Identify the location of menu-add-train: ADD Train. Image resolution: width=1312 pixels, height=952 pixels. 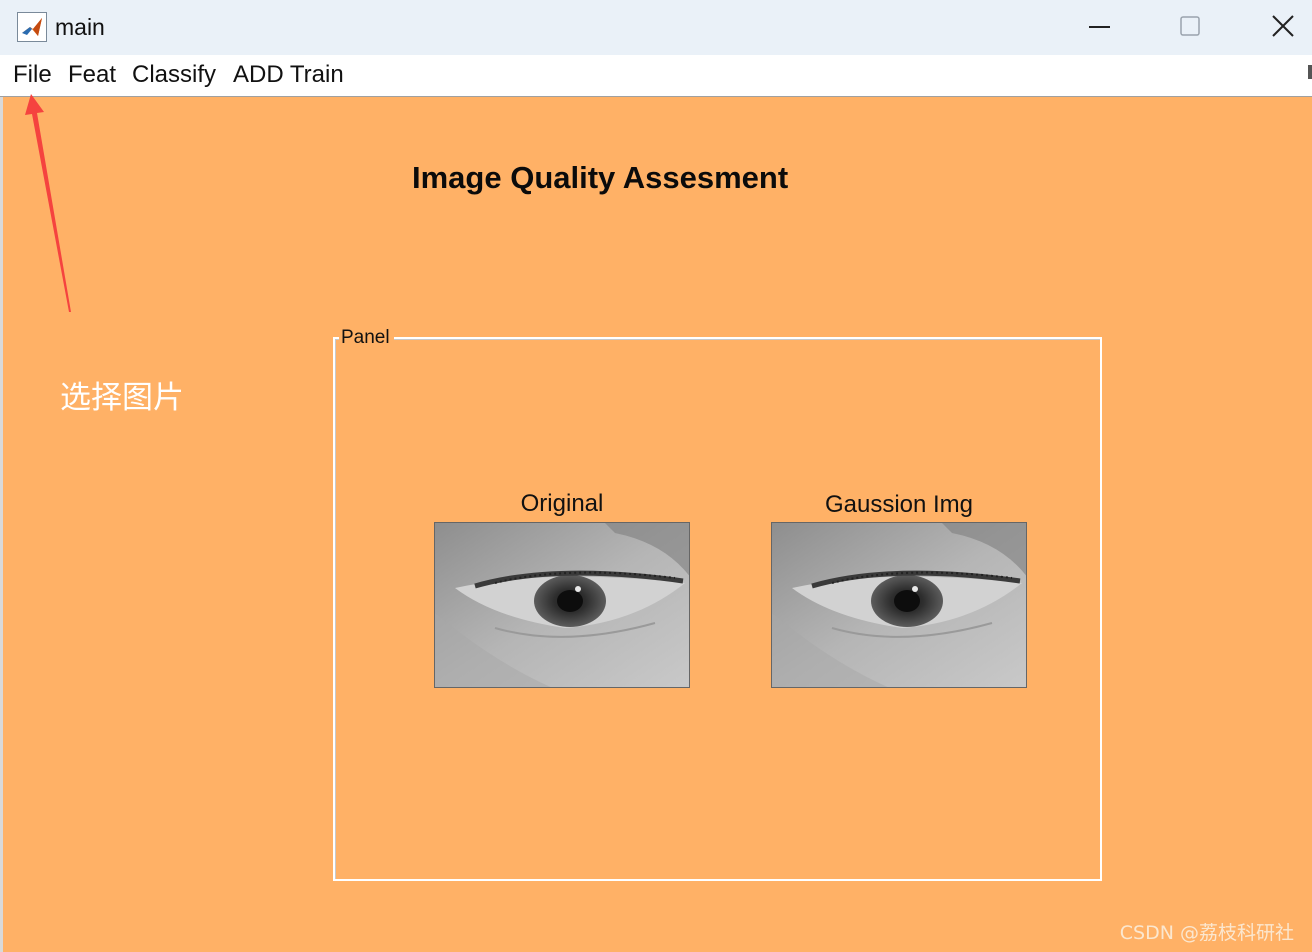
(288, 75).